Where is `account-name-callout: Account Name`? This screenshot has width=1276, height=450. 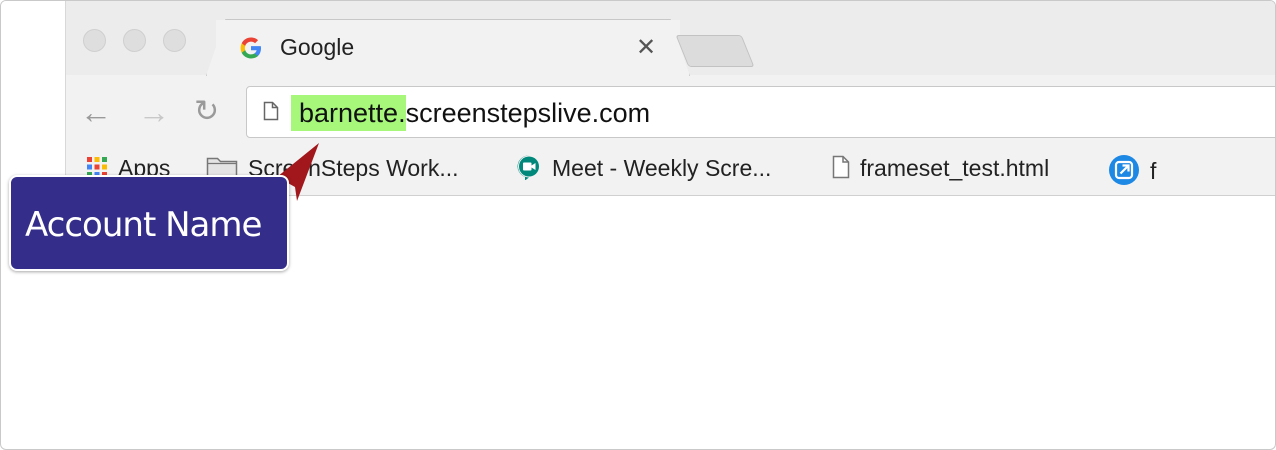 account-name-callout: Account Name is located at coordinates (149, 223).